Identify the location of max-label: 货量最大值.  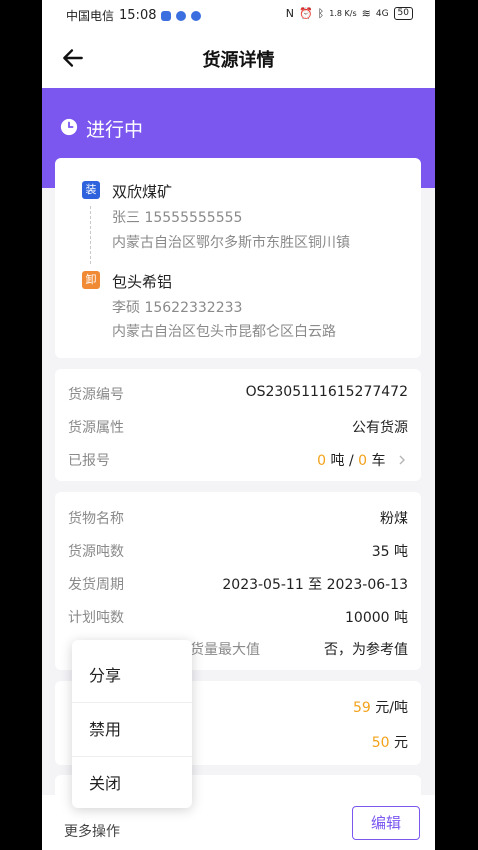
(225, 650).